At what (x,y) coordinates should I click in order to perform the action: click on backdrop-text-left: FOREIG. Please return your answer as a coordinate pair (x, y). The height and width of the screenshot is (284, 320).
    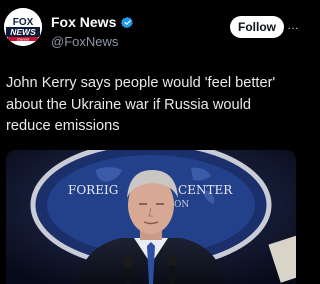
    Looking at the image, I should click on (93, 190).